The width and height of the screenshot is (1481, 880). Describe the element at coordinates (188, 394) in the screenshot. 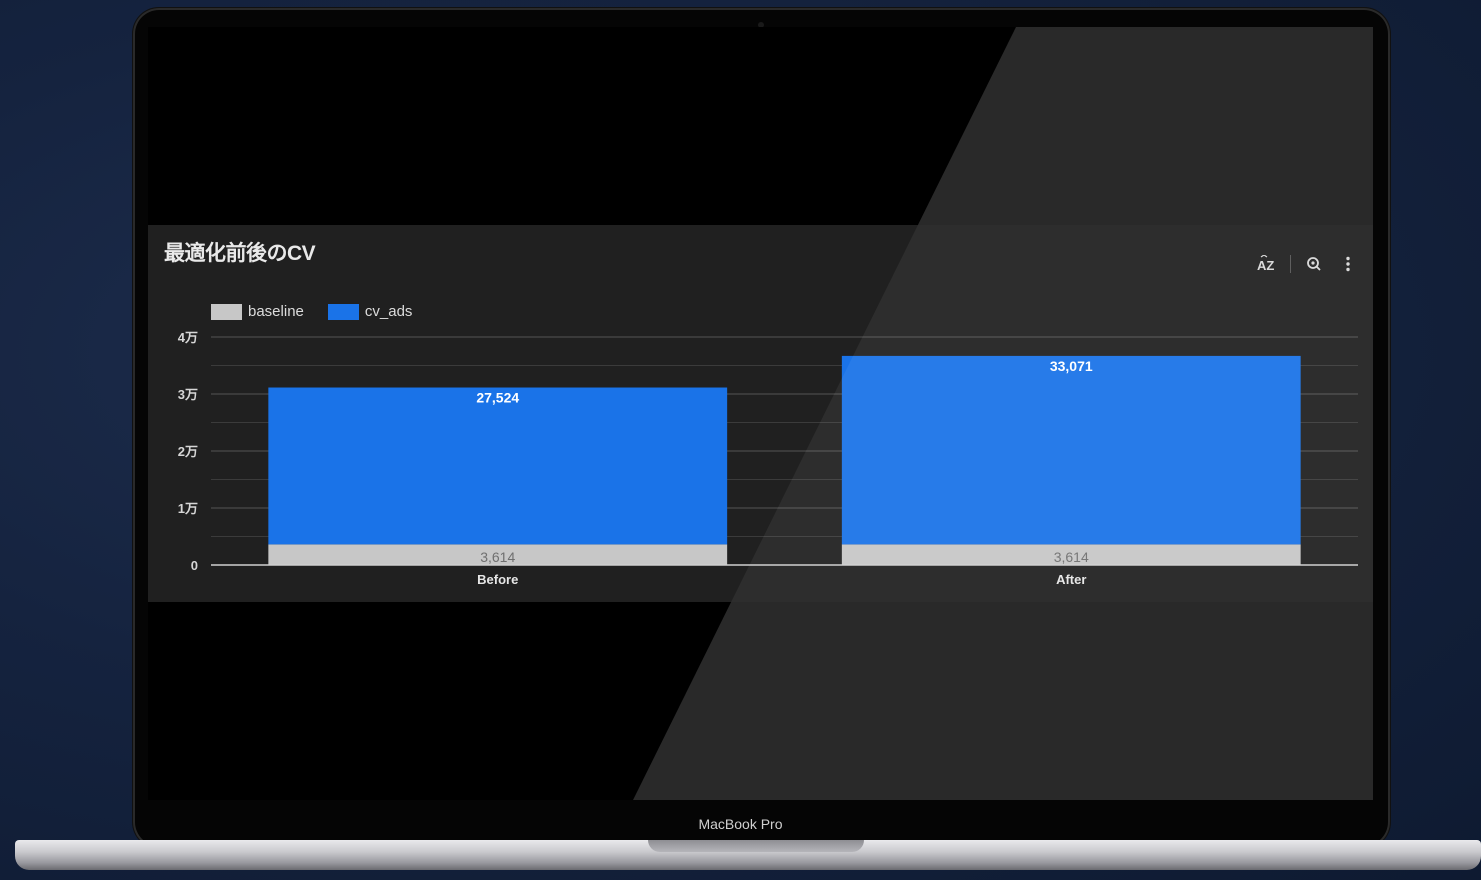

I see `y-tick-label: 3万` at that location.